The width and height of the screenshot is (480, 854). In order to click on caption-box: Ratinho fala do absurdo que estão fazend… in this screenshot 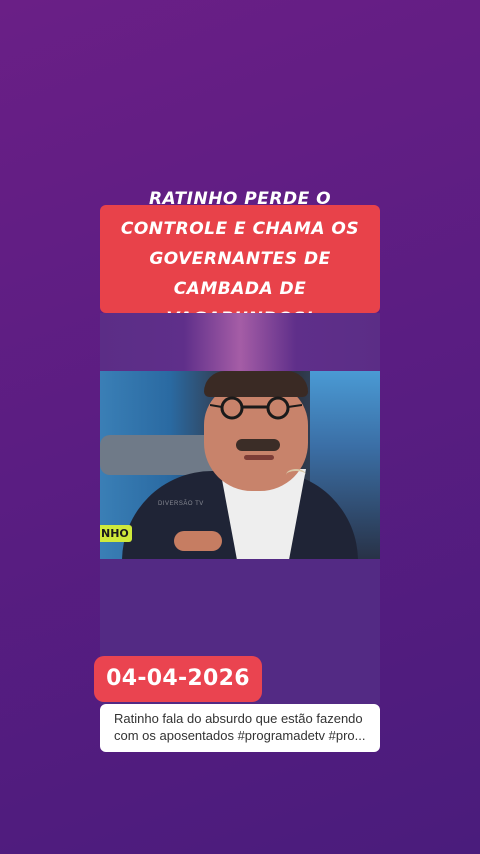, I will do `click(240, 728)`.